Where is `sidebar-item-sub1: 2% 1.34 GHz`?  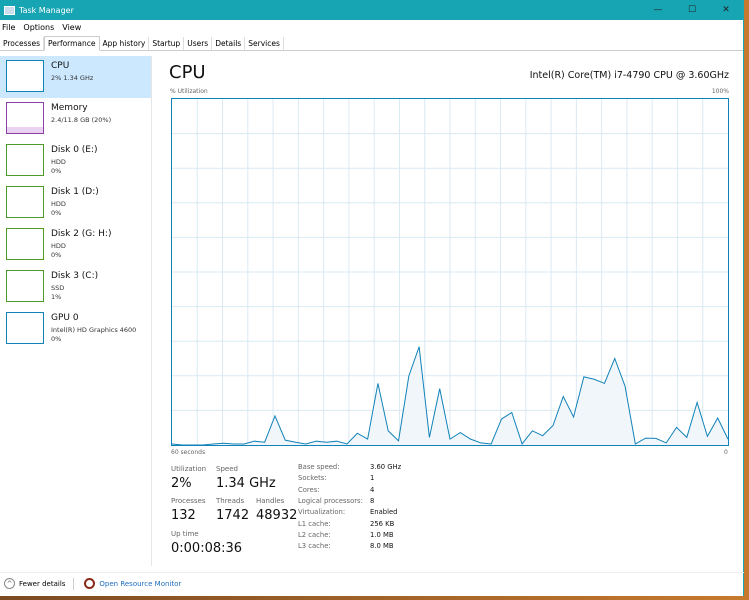
sidebar-item-sub1: 2% 1.34 GHz is located at coordinates (72, 78).